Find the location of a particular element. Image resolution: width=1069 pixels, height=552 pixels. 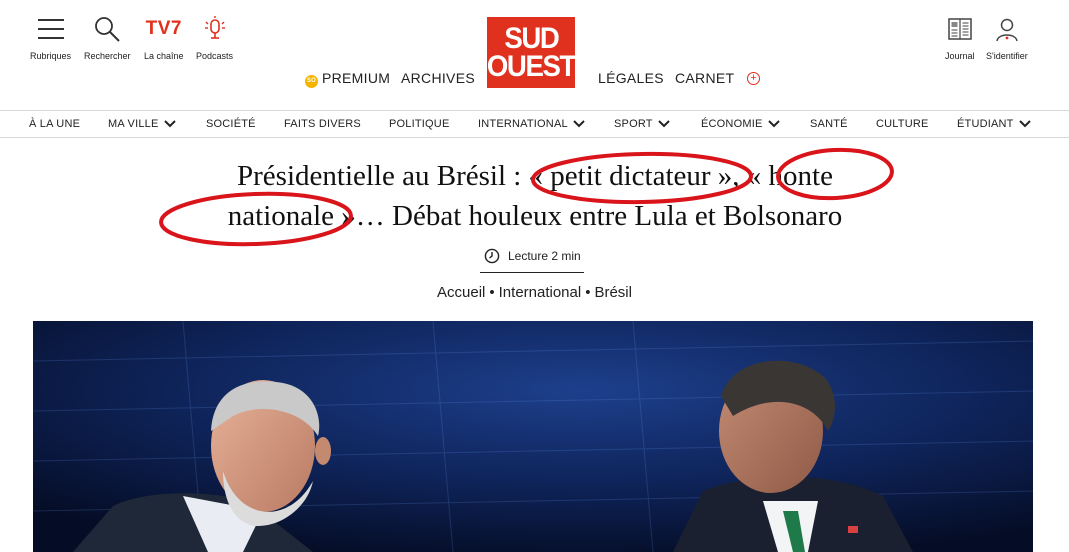

journal-button: Journal is located at coordinates (960, 37).